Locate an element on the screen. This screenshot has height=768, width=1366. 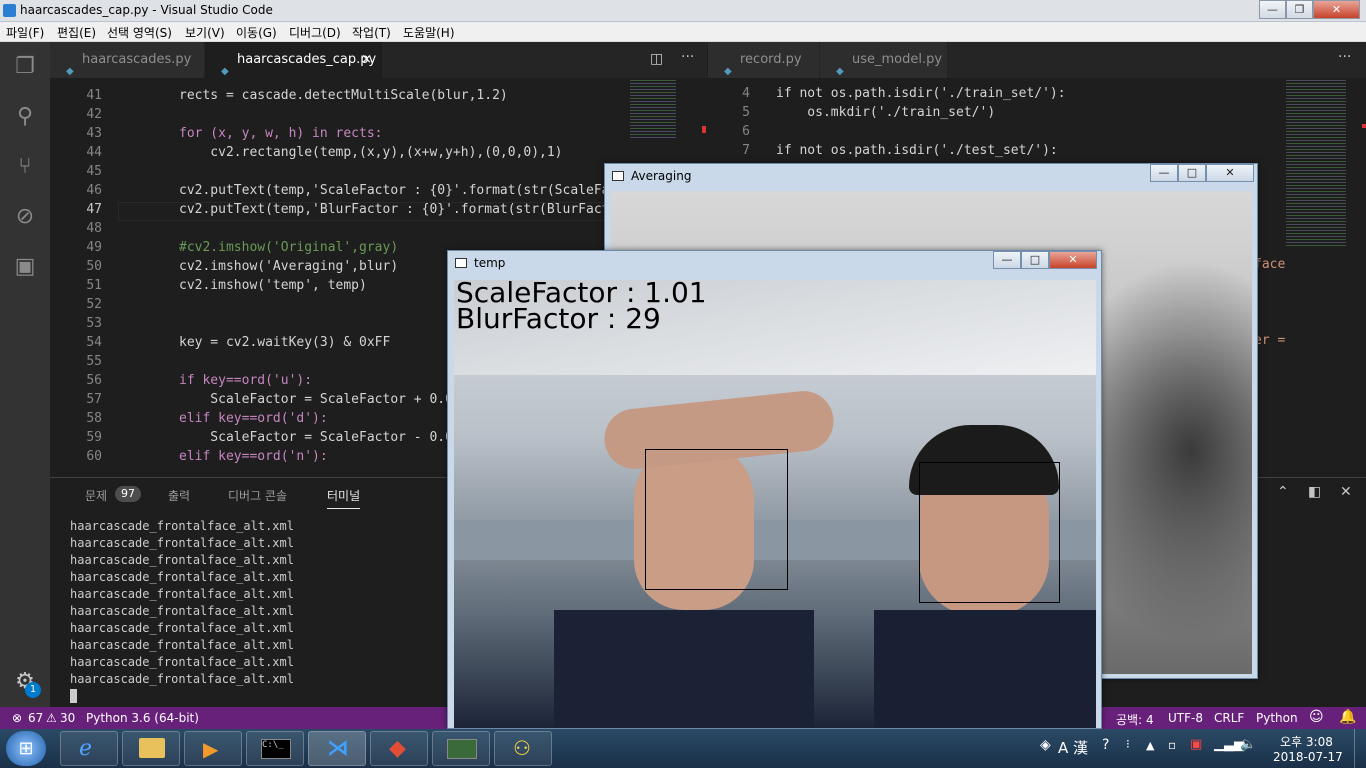
tab-haarcascades: ◆ haarcascades.py is located at coordinates (127, 60).